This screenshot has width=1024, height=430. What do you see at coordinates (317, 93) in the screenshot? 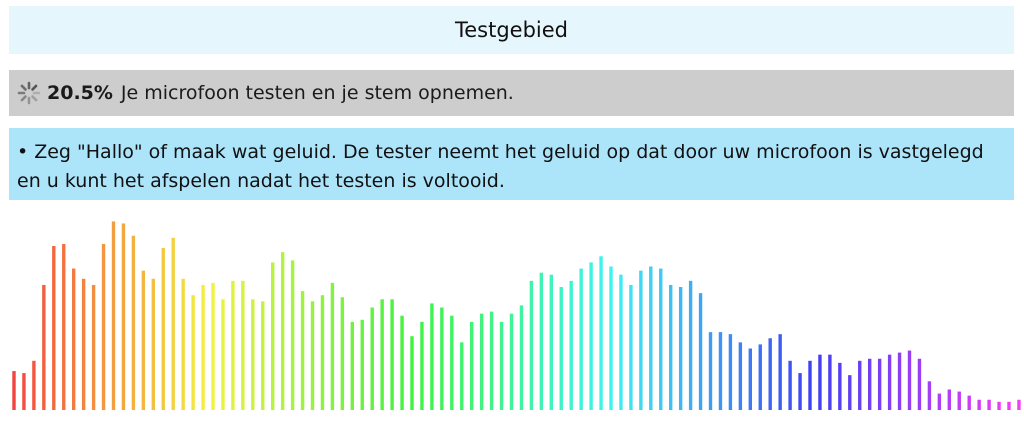
I see `progress-status-text: Je microfoon testen en je stem opnemen.` at bounding box center [317, 93].